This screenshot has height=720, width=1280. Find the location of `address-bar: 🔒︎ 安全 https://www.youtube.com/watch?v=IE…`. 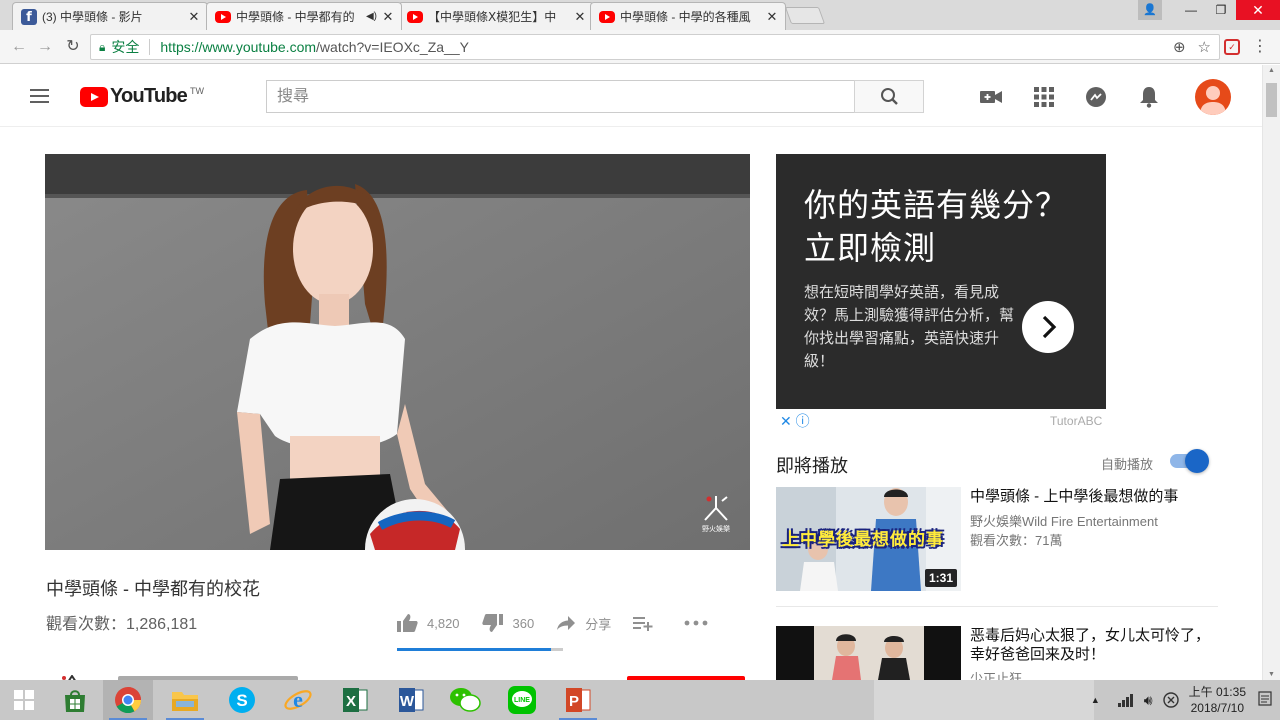

address-bar: 🔒︎ 安全 https://www.youtube.com/watch?v=IE… is located at coordinates (655, 47).